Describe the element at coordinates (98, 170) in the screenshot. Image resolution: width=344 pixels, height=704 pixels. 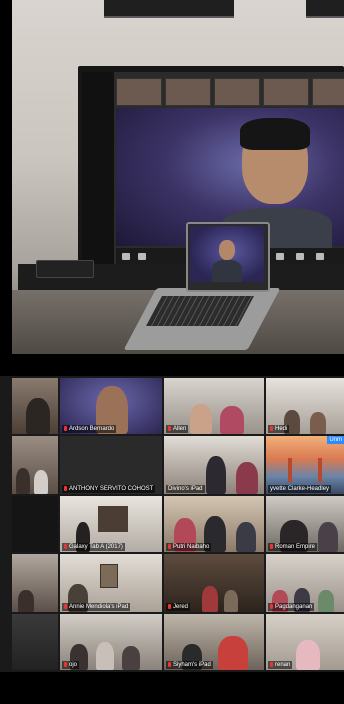
I see `tv-sidebar` at that location.